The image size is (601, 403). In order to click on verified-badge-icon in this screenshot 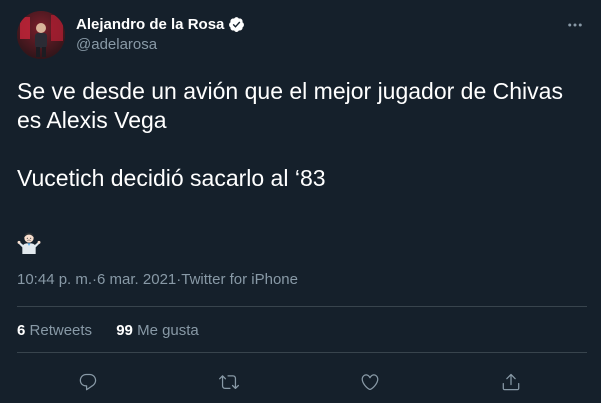, I will do `click(236, 24)`.